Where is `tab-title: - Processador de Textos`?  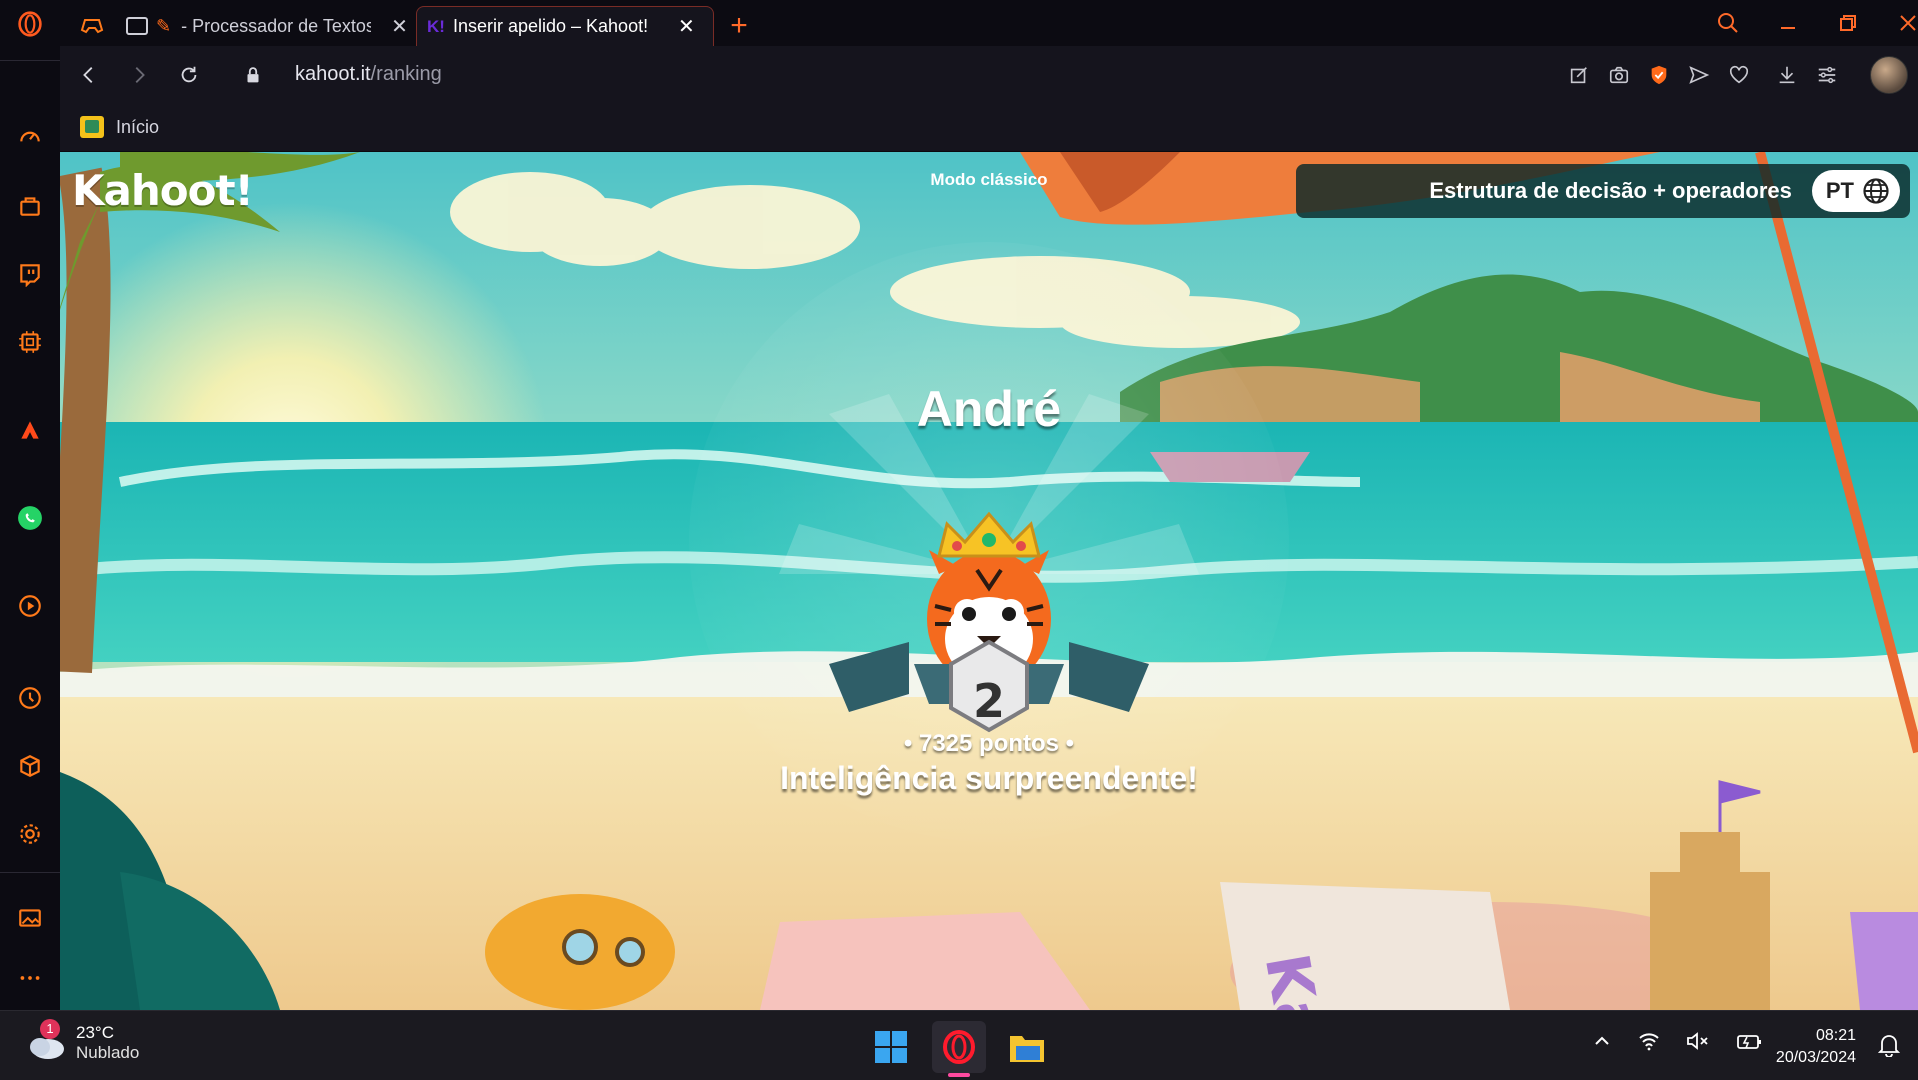
tab-title: - Processador de Textos is located at coordinates (276, 25).